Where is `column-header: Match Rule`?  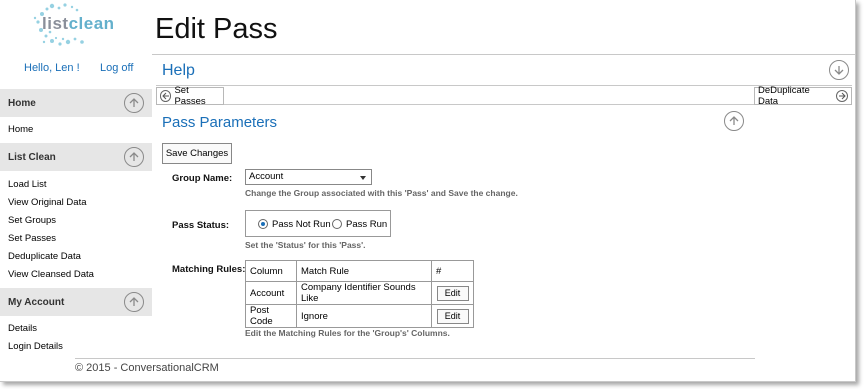 column-header: Match Rule is located at coordinates (364, 271).